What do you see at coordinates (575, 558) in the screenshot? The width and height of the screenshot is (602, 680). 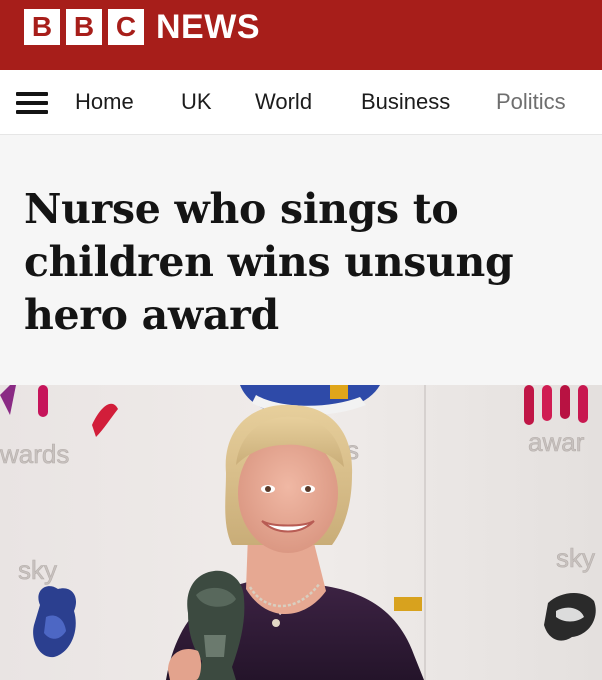 I see `backdrop-sky-right: sky` at bounding box center [575, 558].